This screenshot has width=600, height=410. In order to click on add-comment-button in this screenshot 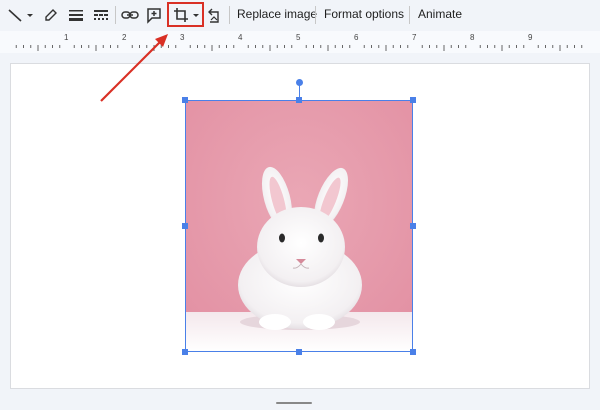, I will do `click(154, 15)`.